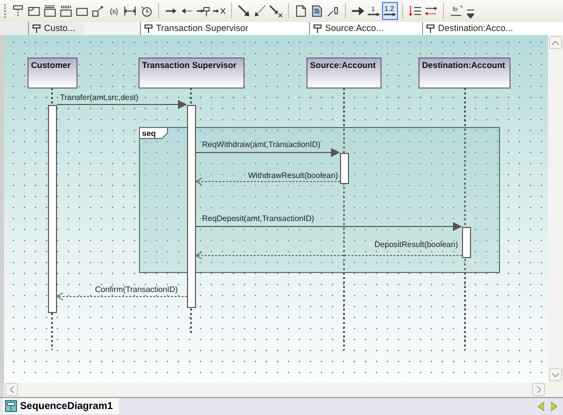  I want to click on message-label: Transfer(amt,src,dest), so click(99, 97).